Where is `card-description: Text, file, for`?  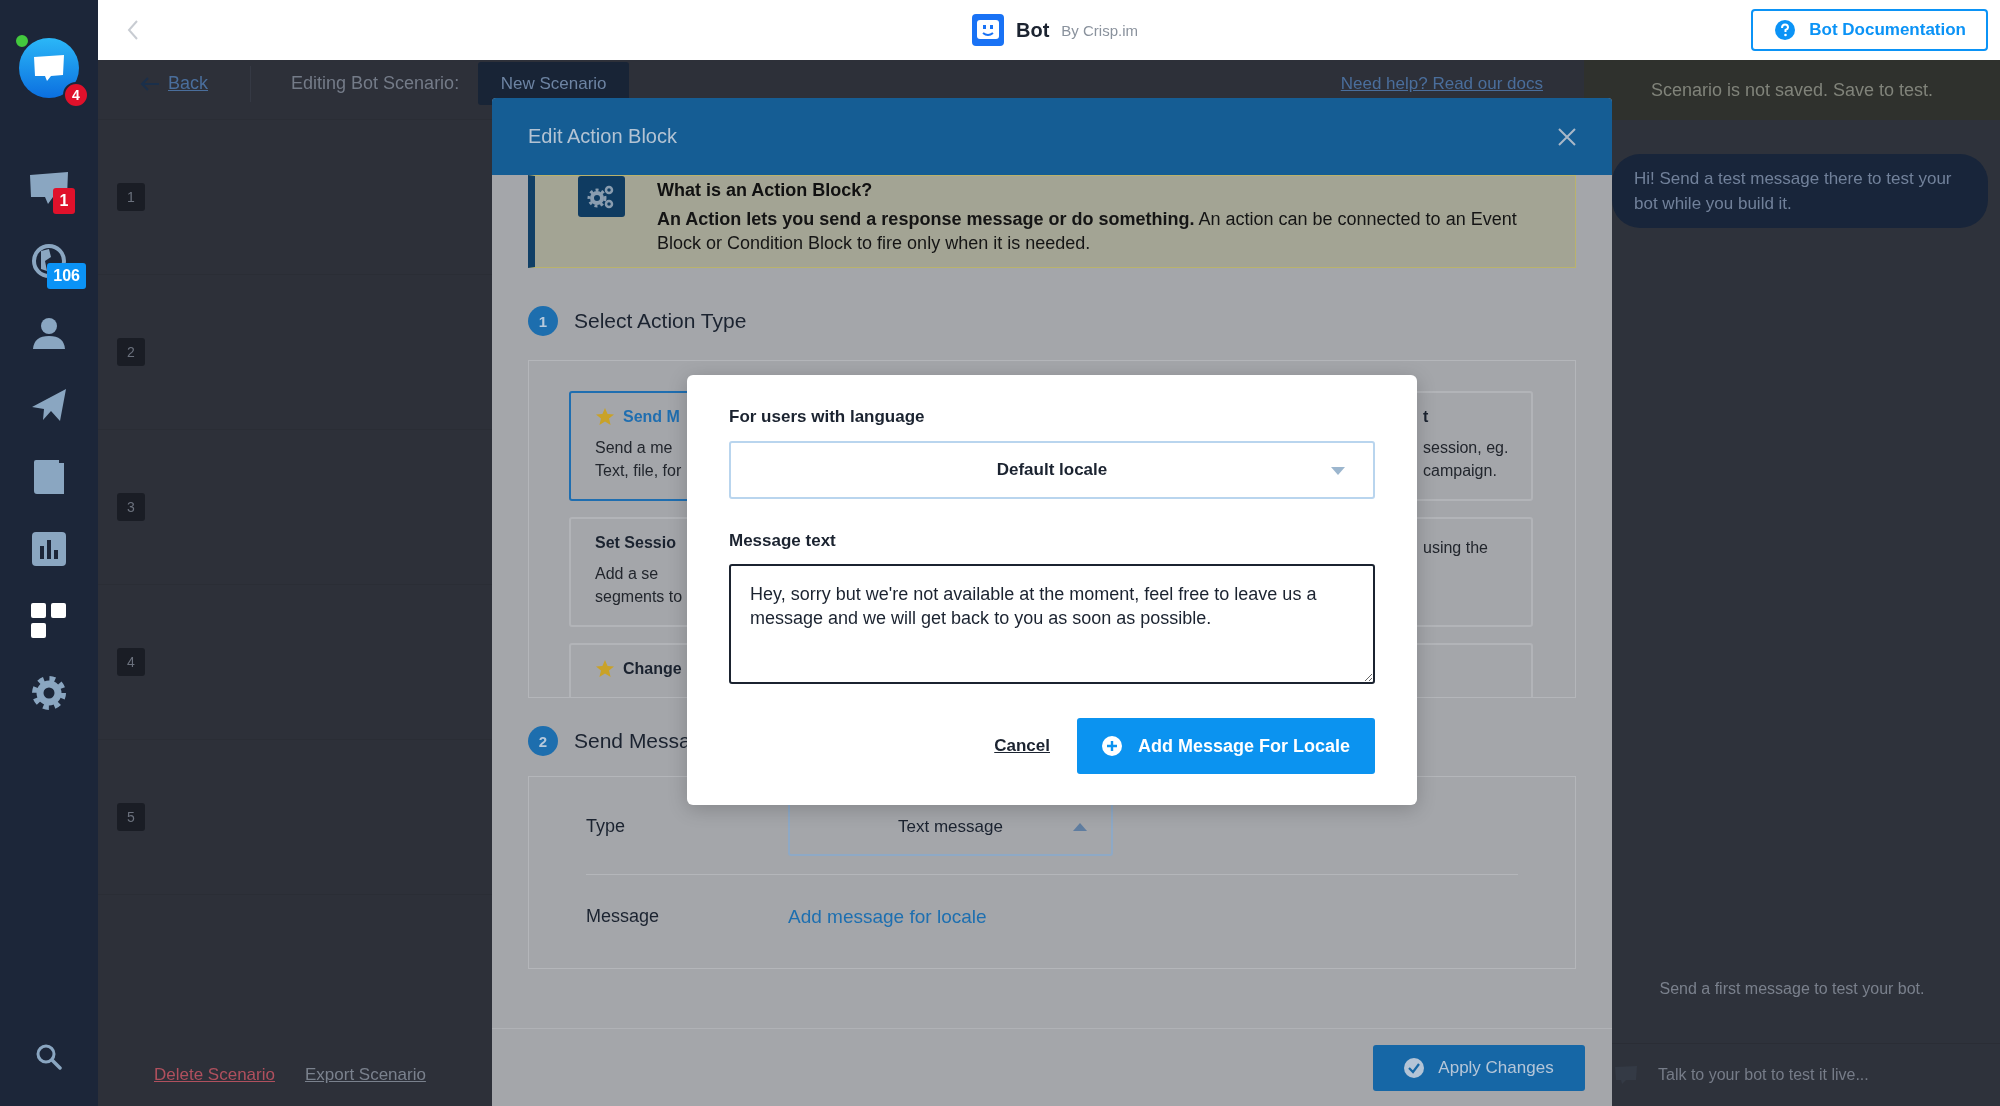
card-description: Text, file, for is located at coordinates (638, 471).